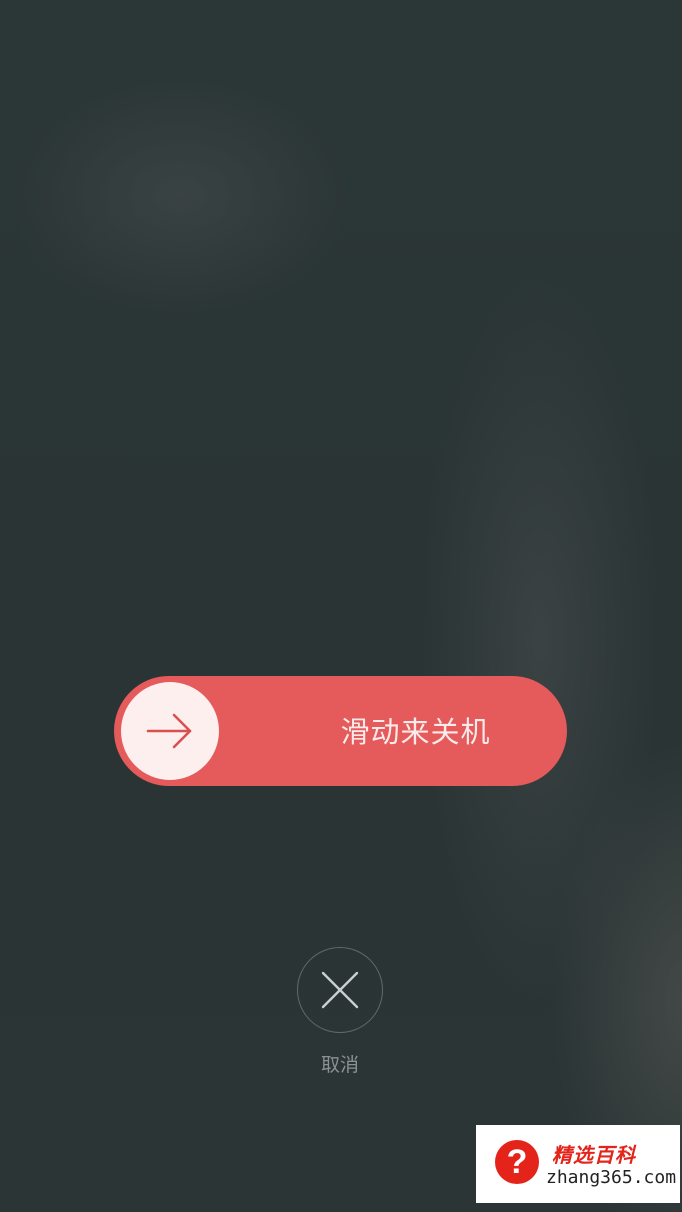 Image resolution: width=682 pixels, height=1212 pixels. I want to click on close-icon, so click(340, 990).